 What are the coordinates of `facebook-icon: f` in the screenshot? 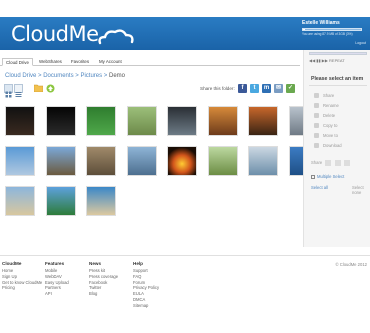 It's located at (242, 88).